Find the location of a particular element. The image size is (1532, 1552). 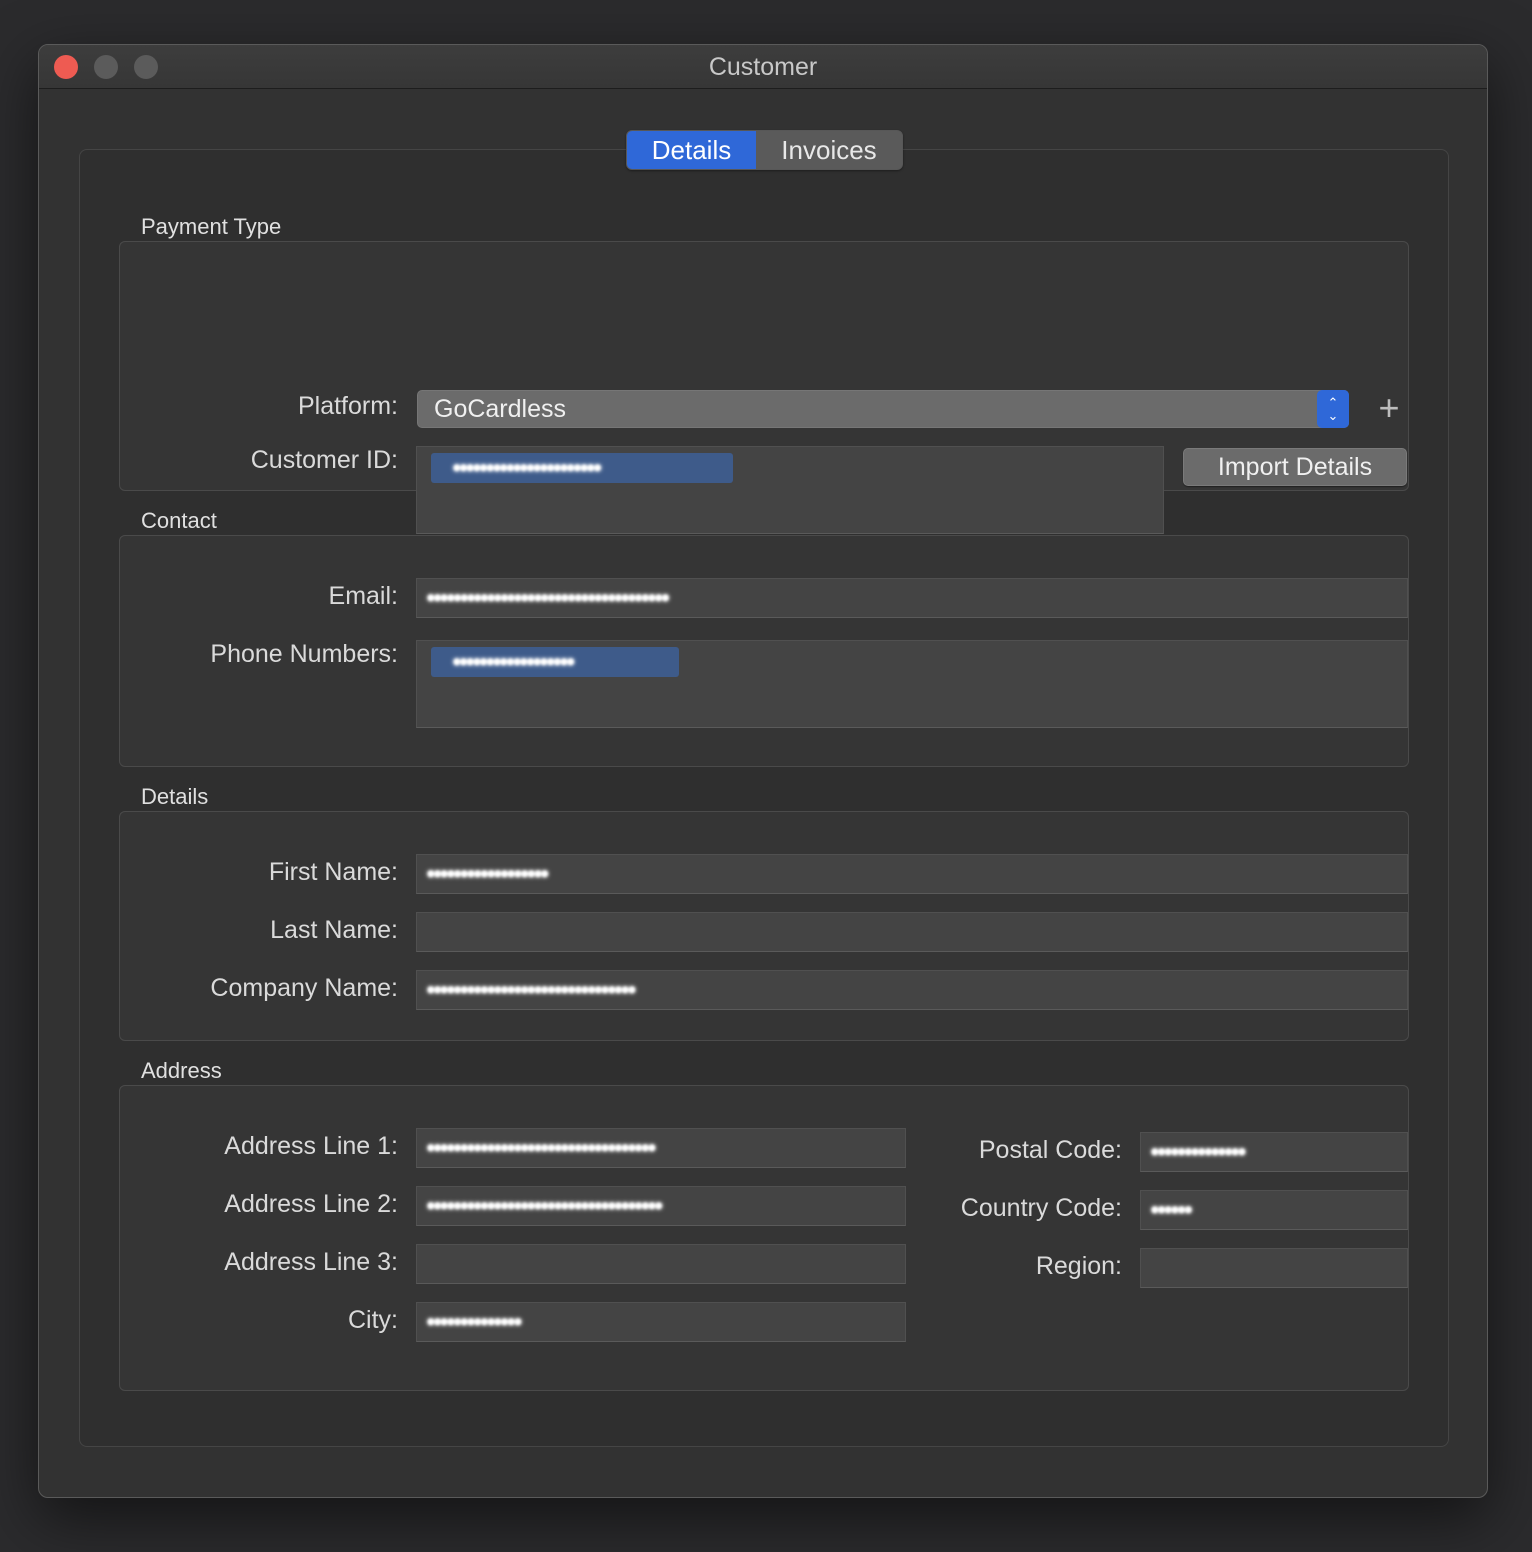

email-label: Email: is located at coordinates (363, 596).